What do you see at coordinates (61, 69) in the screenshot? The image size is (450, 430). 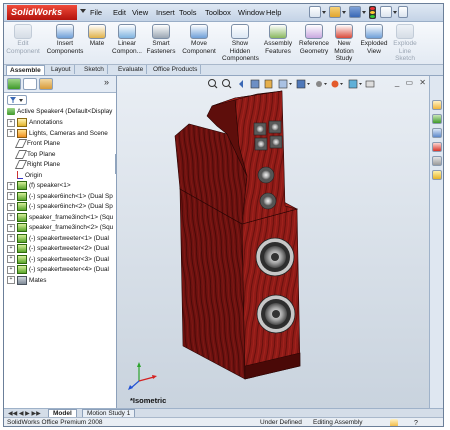 I see `command-tab-layout: Layout` at bounding box center [61, 69].